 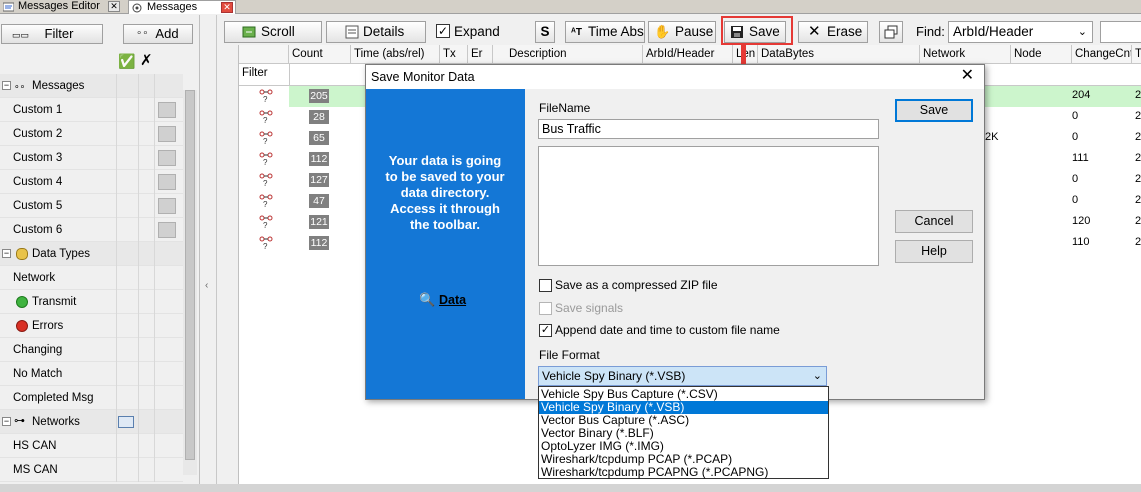 What do you see at coordinates (91, 206) in the screenshot?
I see `tree-item: Custom 5` at bounding box center [91, 206].